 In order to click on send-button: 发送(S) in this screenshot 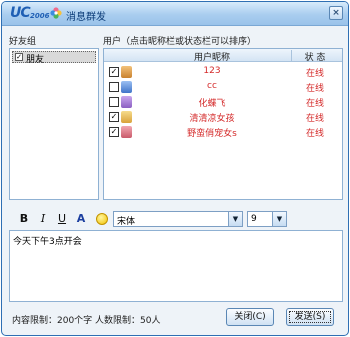, I will do `click(310, 317)`.